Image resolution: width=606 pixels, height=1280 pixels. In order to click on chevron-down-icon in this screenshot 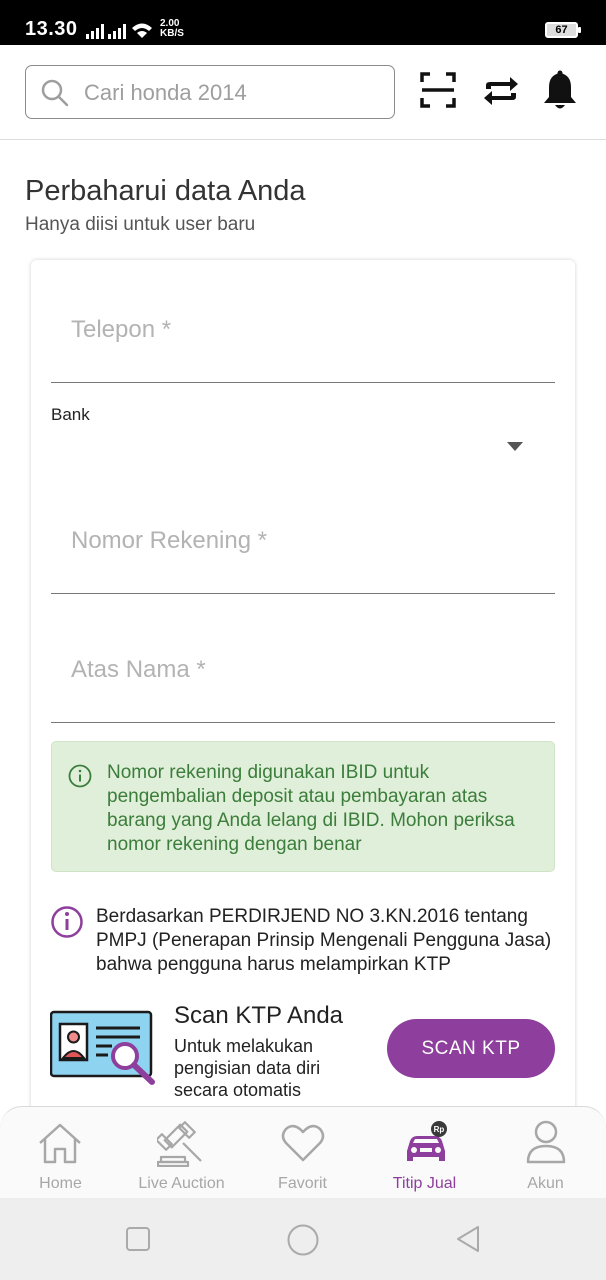, I will do `click(515, 446)`.